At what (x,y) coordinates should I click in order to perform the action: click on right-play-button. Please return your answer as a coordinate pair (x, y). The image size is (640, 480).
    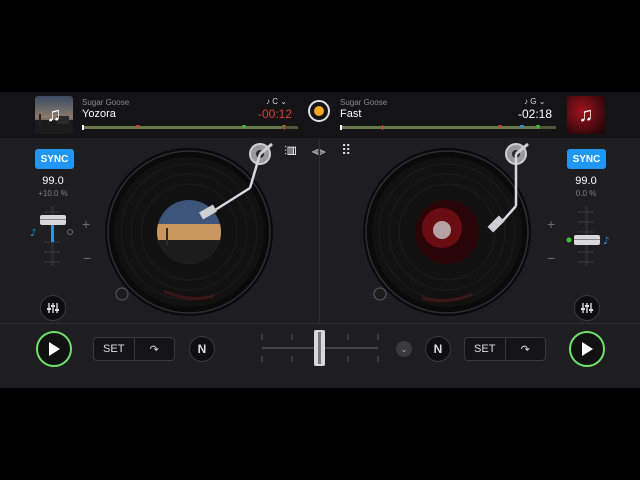
    Looking at the image, I should click on (587, 349).